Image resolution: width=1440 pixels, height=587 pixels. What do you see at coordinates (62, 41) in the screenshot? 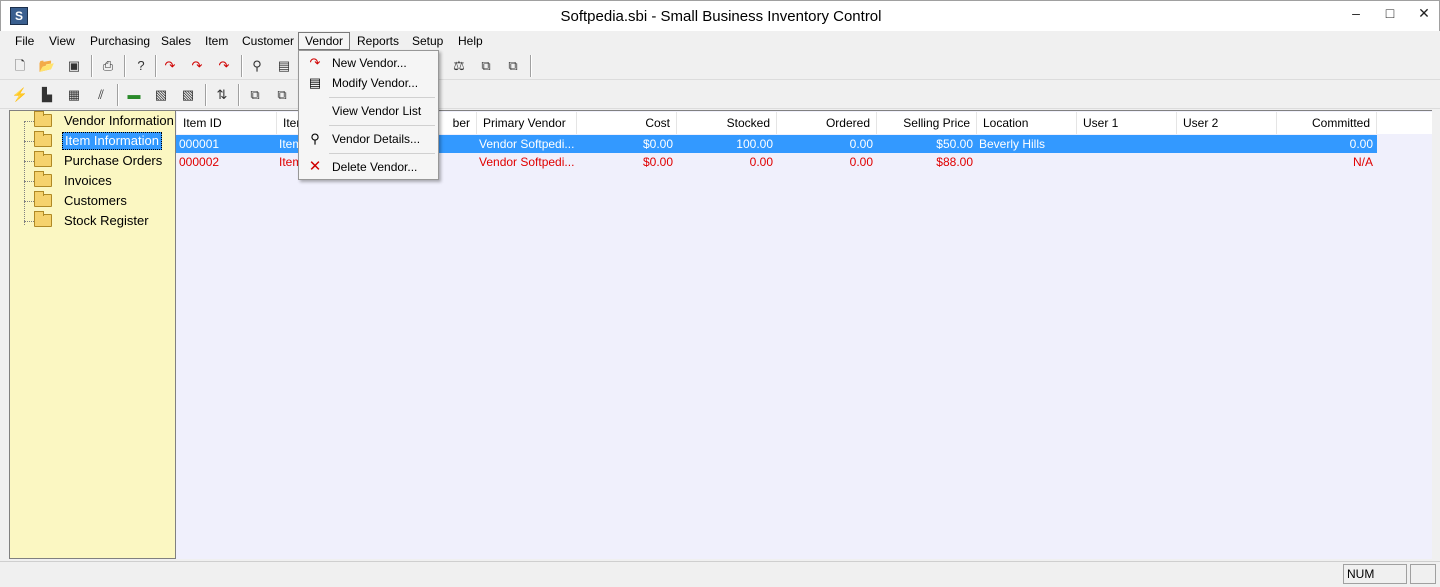
I see `menu-view: View` at bounding box center [62, 41].